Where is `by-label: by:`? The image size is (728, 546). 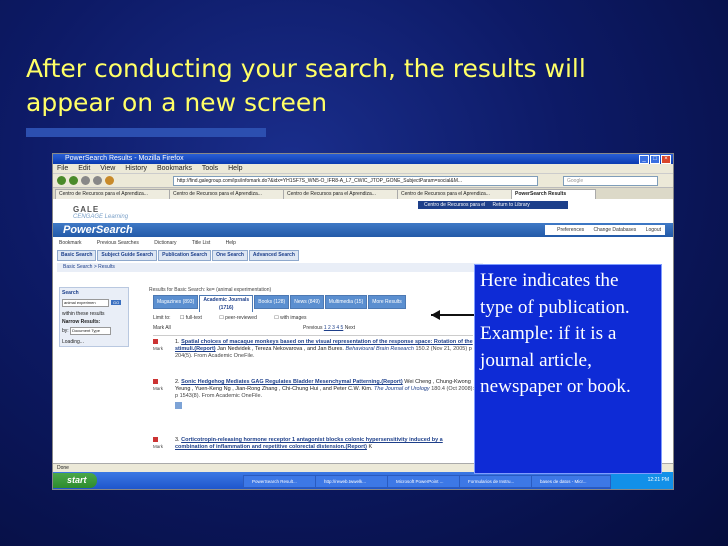 by-label: by: is located at coordinates (65, 331).